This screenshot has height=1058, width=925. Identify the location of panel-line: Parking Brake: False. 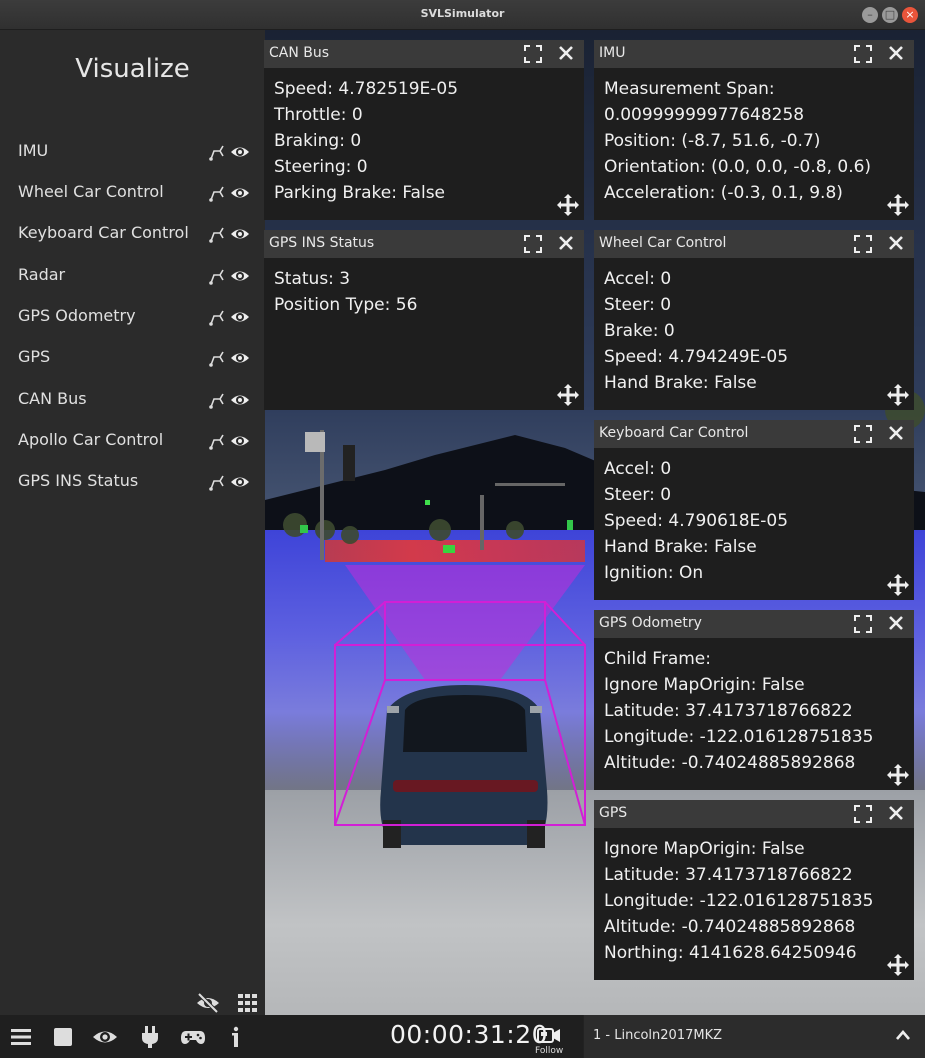
(360, 193).